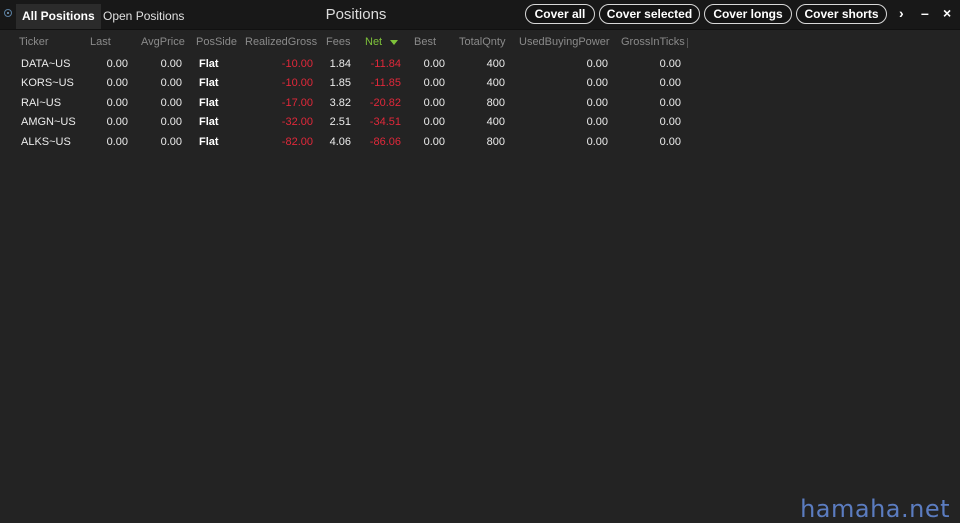  What do you see at coordinates (281, 42) in the screenshot?
I see `header-realizedgross: RealizedGross` at bounding box center [281, 42].